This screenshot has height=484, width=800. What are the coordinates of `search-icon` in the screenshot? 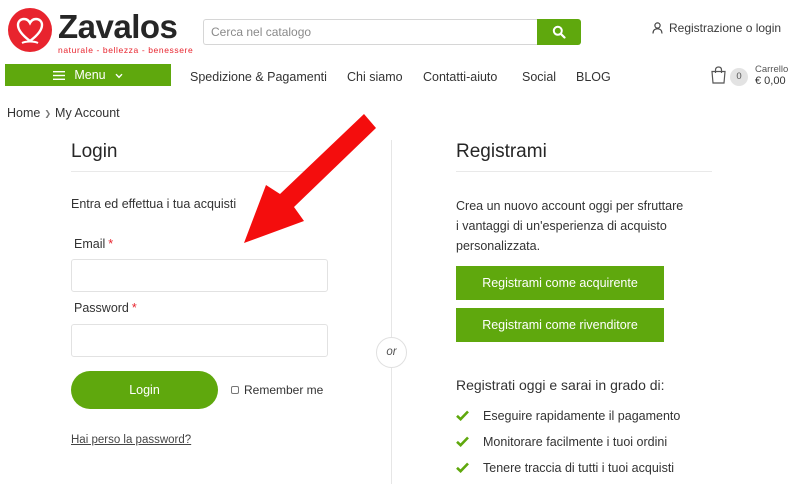 It's located at (559, 32).